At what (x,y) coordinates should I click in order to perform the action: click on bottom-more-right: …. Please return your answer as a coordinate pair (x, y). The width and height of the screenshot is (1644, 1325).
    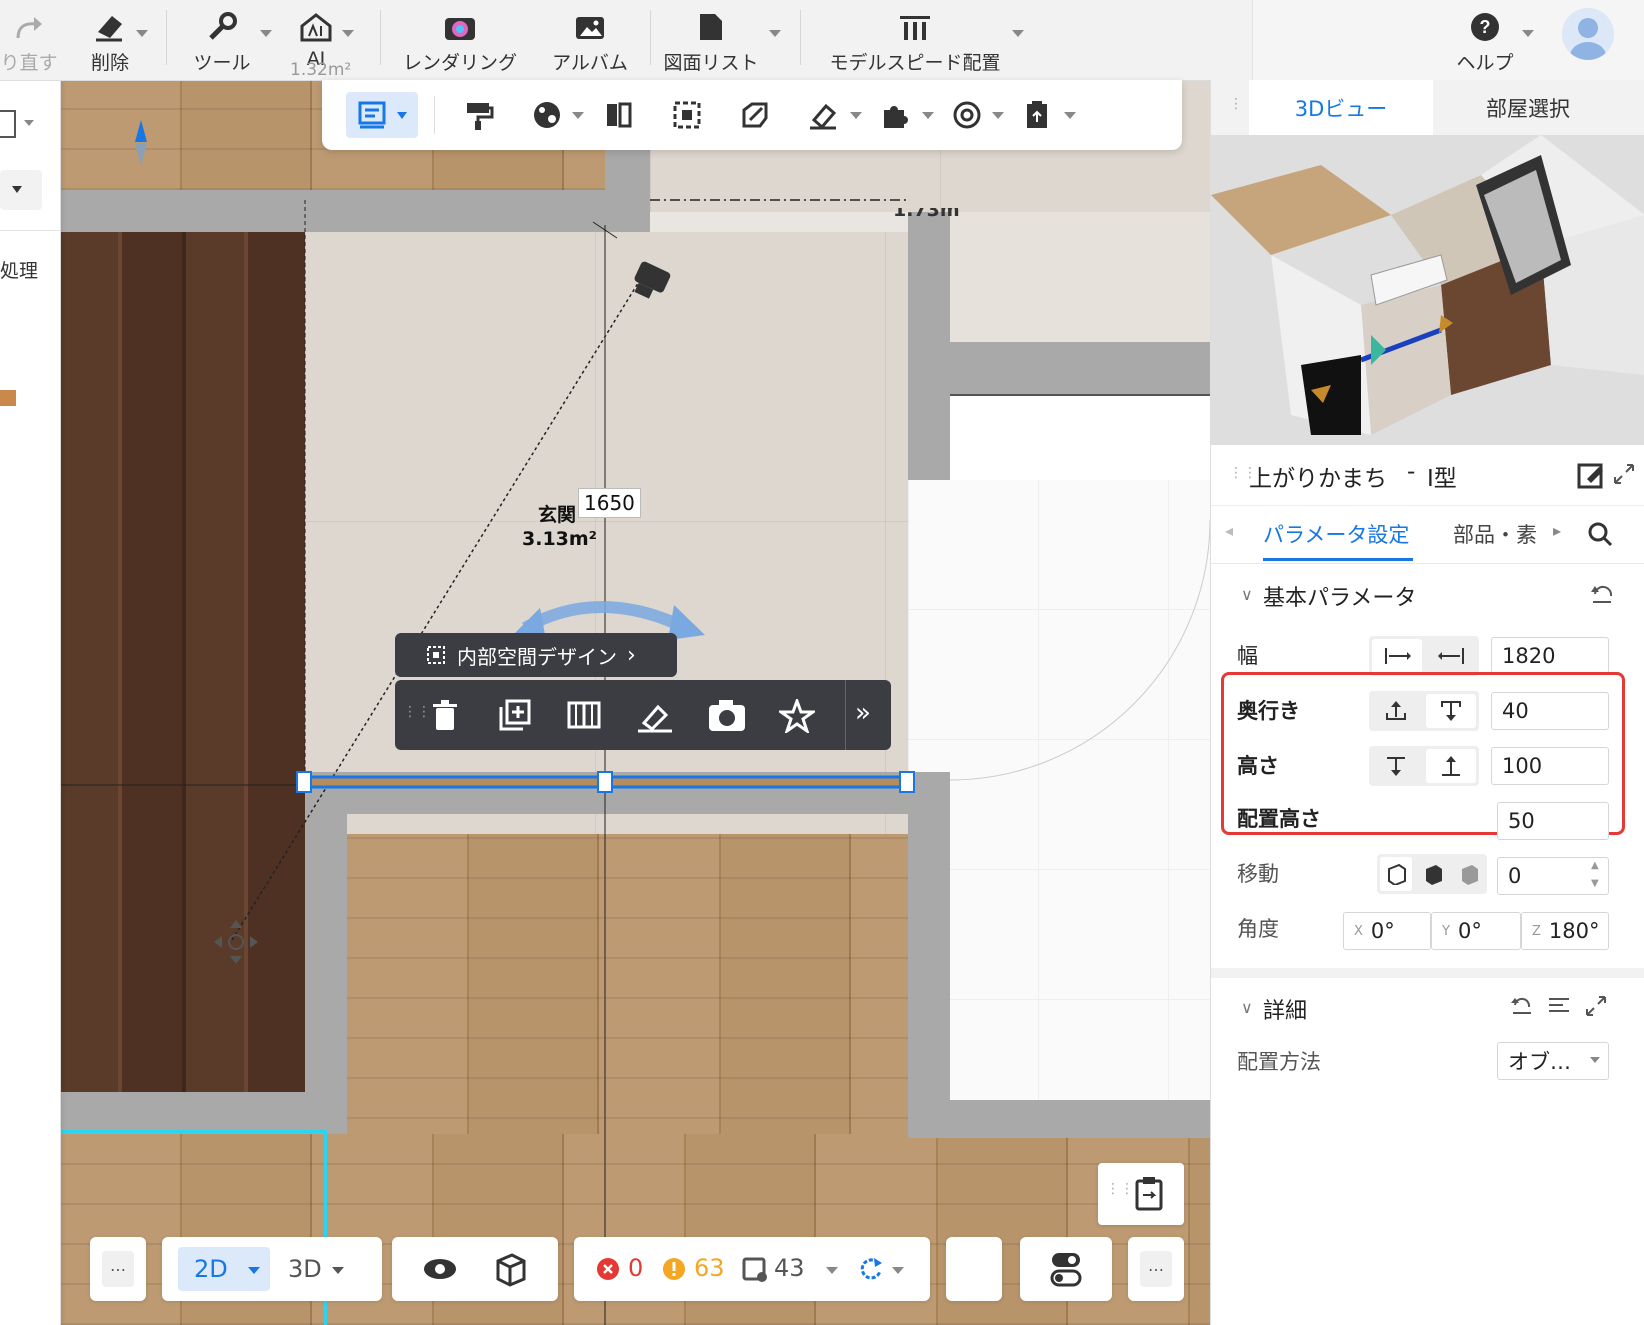
    Looking at the image, I should click on (1156, 1269).